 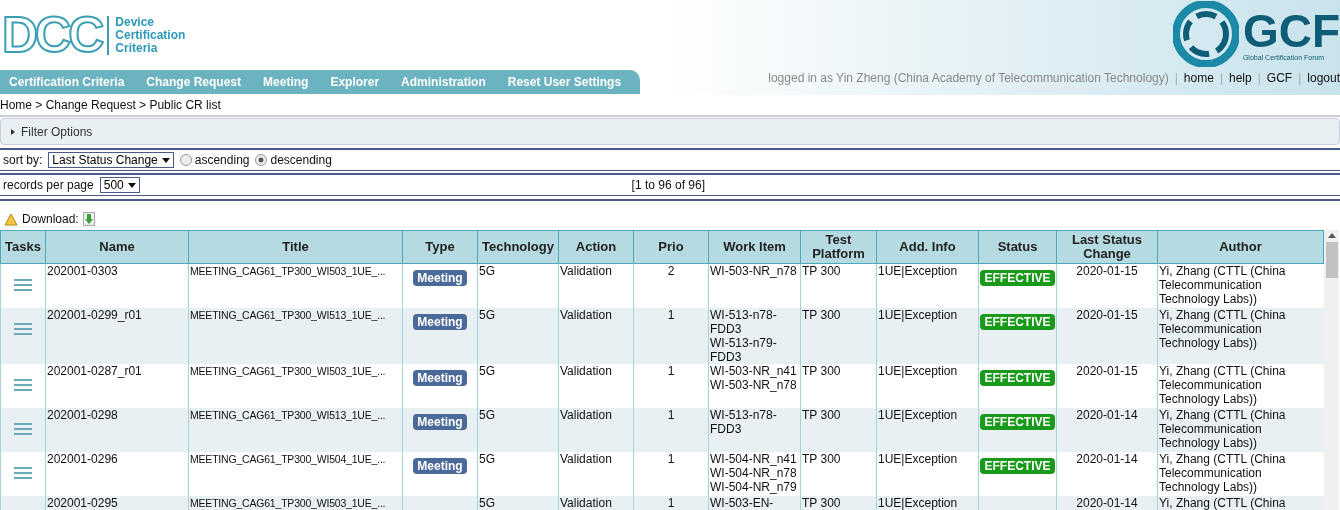 I want to click on header-link: home, so click(x=1198, y=78).